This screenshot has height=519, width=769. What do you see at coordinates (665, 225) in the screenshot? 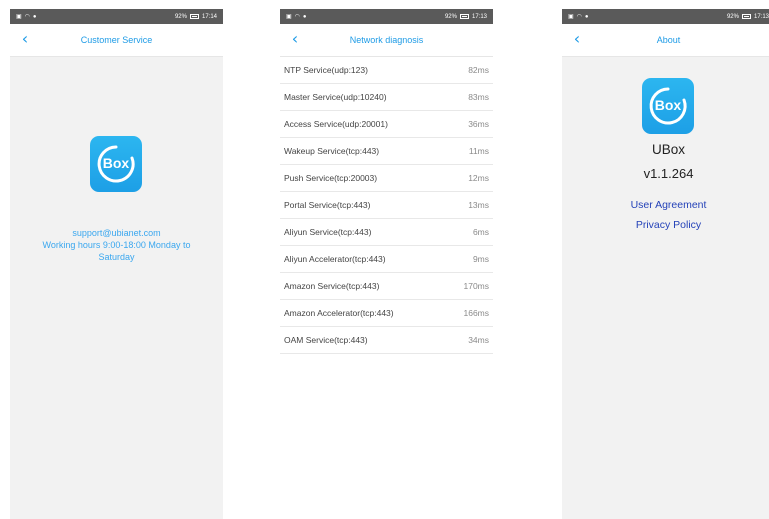
I see `privacy-policy-link: Privacy Policy` at bounding box center [665, 225].